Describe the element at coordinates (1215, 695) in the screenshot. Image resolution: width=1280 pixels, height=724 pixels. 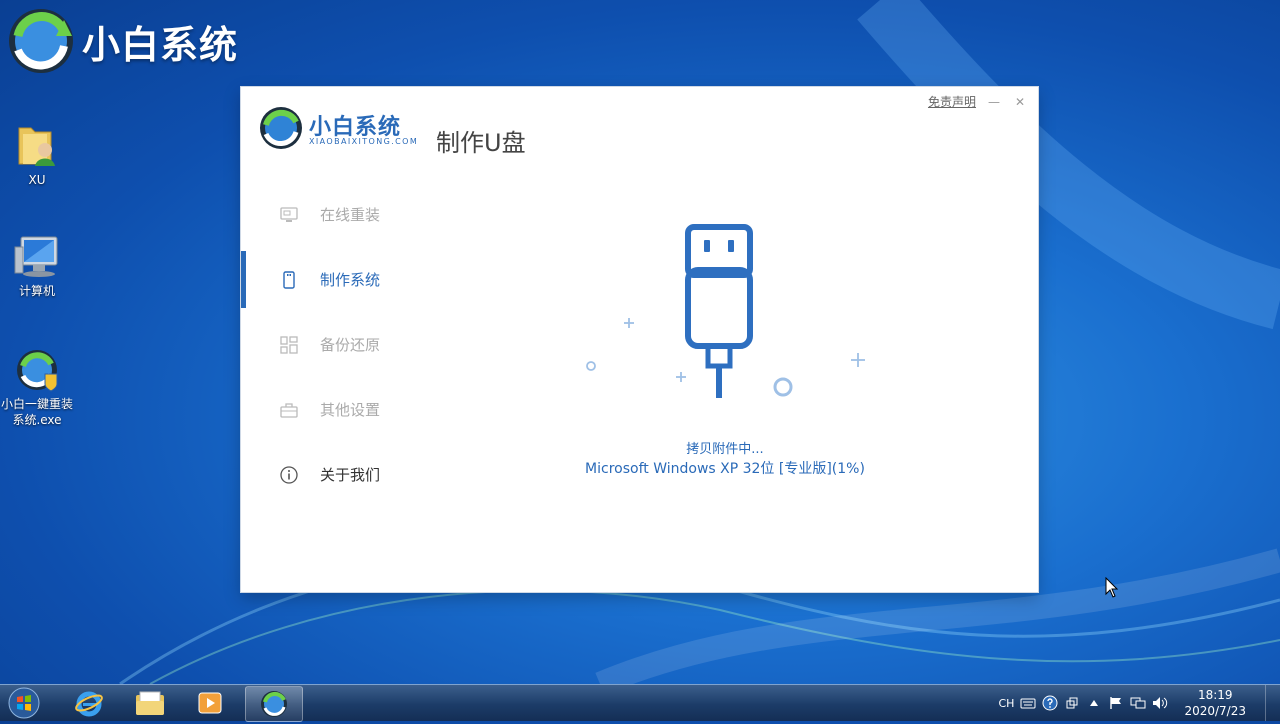
I see `clock-time: 18:19` at that location.